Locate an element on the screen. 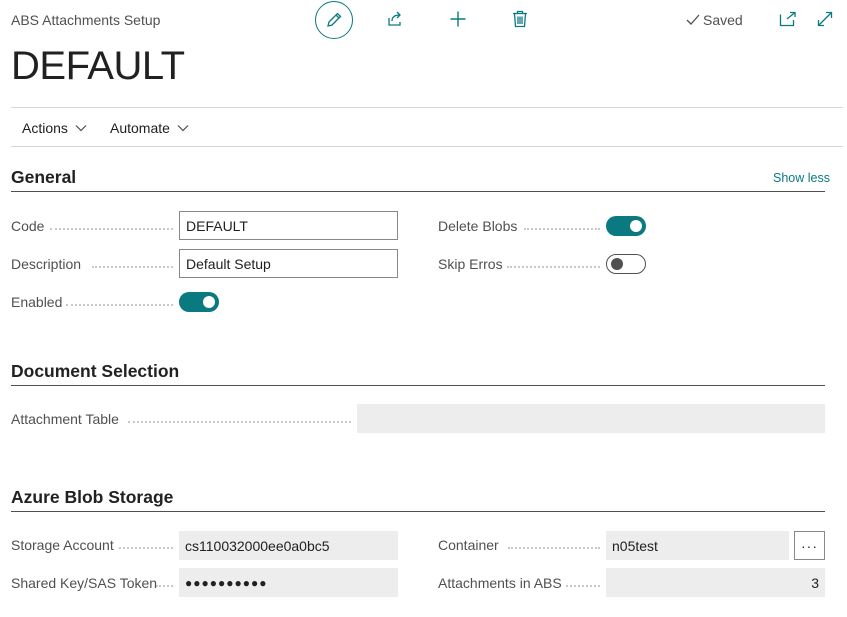 The image size is (847, 617). page-caption: ABS Attachments Setup is located at coordinates (86, 20).